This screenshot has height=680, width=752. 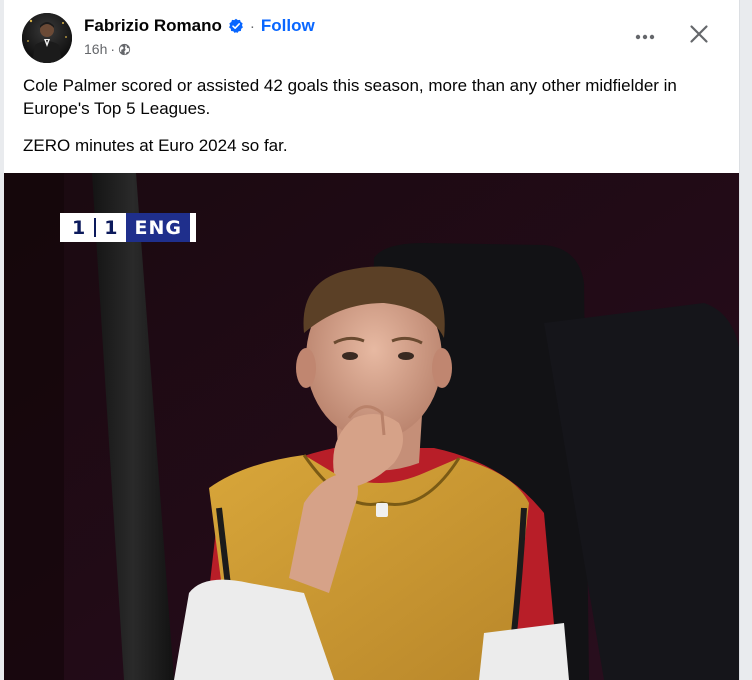 I want to click on author-line: Fabrizio Romano · Follow, so click(x=199, y=26).